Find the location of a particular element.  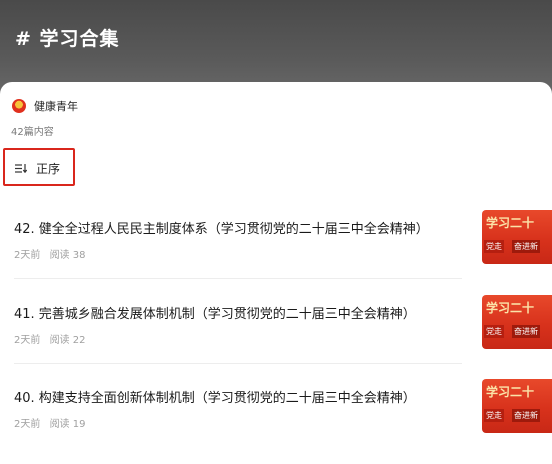

account-row: 健康青年 is located at coordinates (45, 106).